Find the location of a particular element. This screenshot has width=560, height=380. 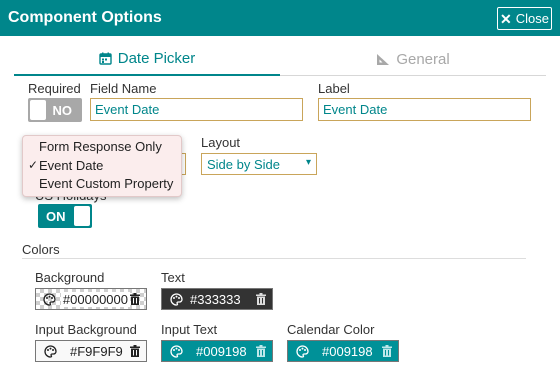

toggle-text: NO is located at coordinates (62, 110).